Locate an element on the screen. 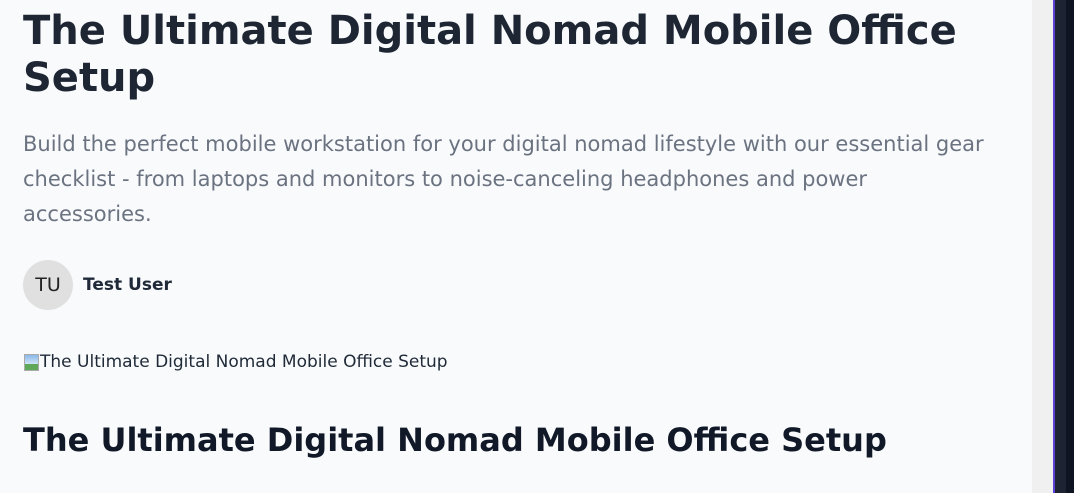 This screenshot has height=493, width=1074. author-info: TU Test User is located at coordinates (97, 285).